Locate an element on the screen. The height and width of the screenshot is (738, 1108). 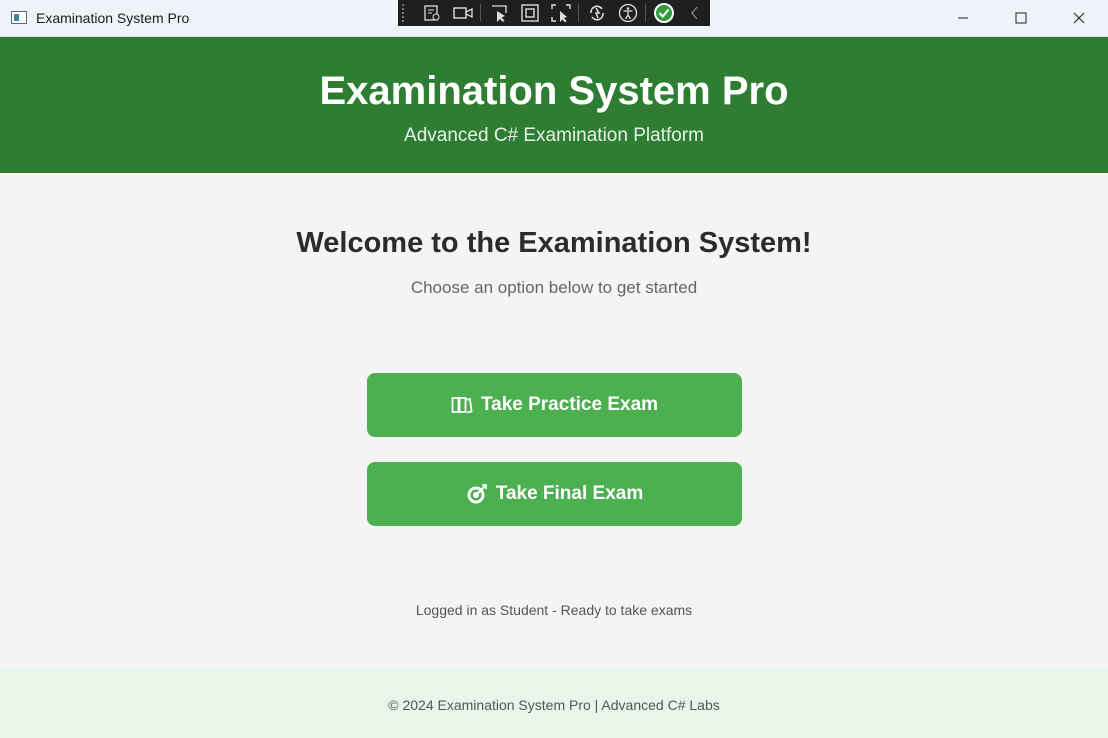
app-title: Examination System Pro is located at coordinates (554, 91).